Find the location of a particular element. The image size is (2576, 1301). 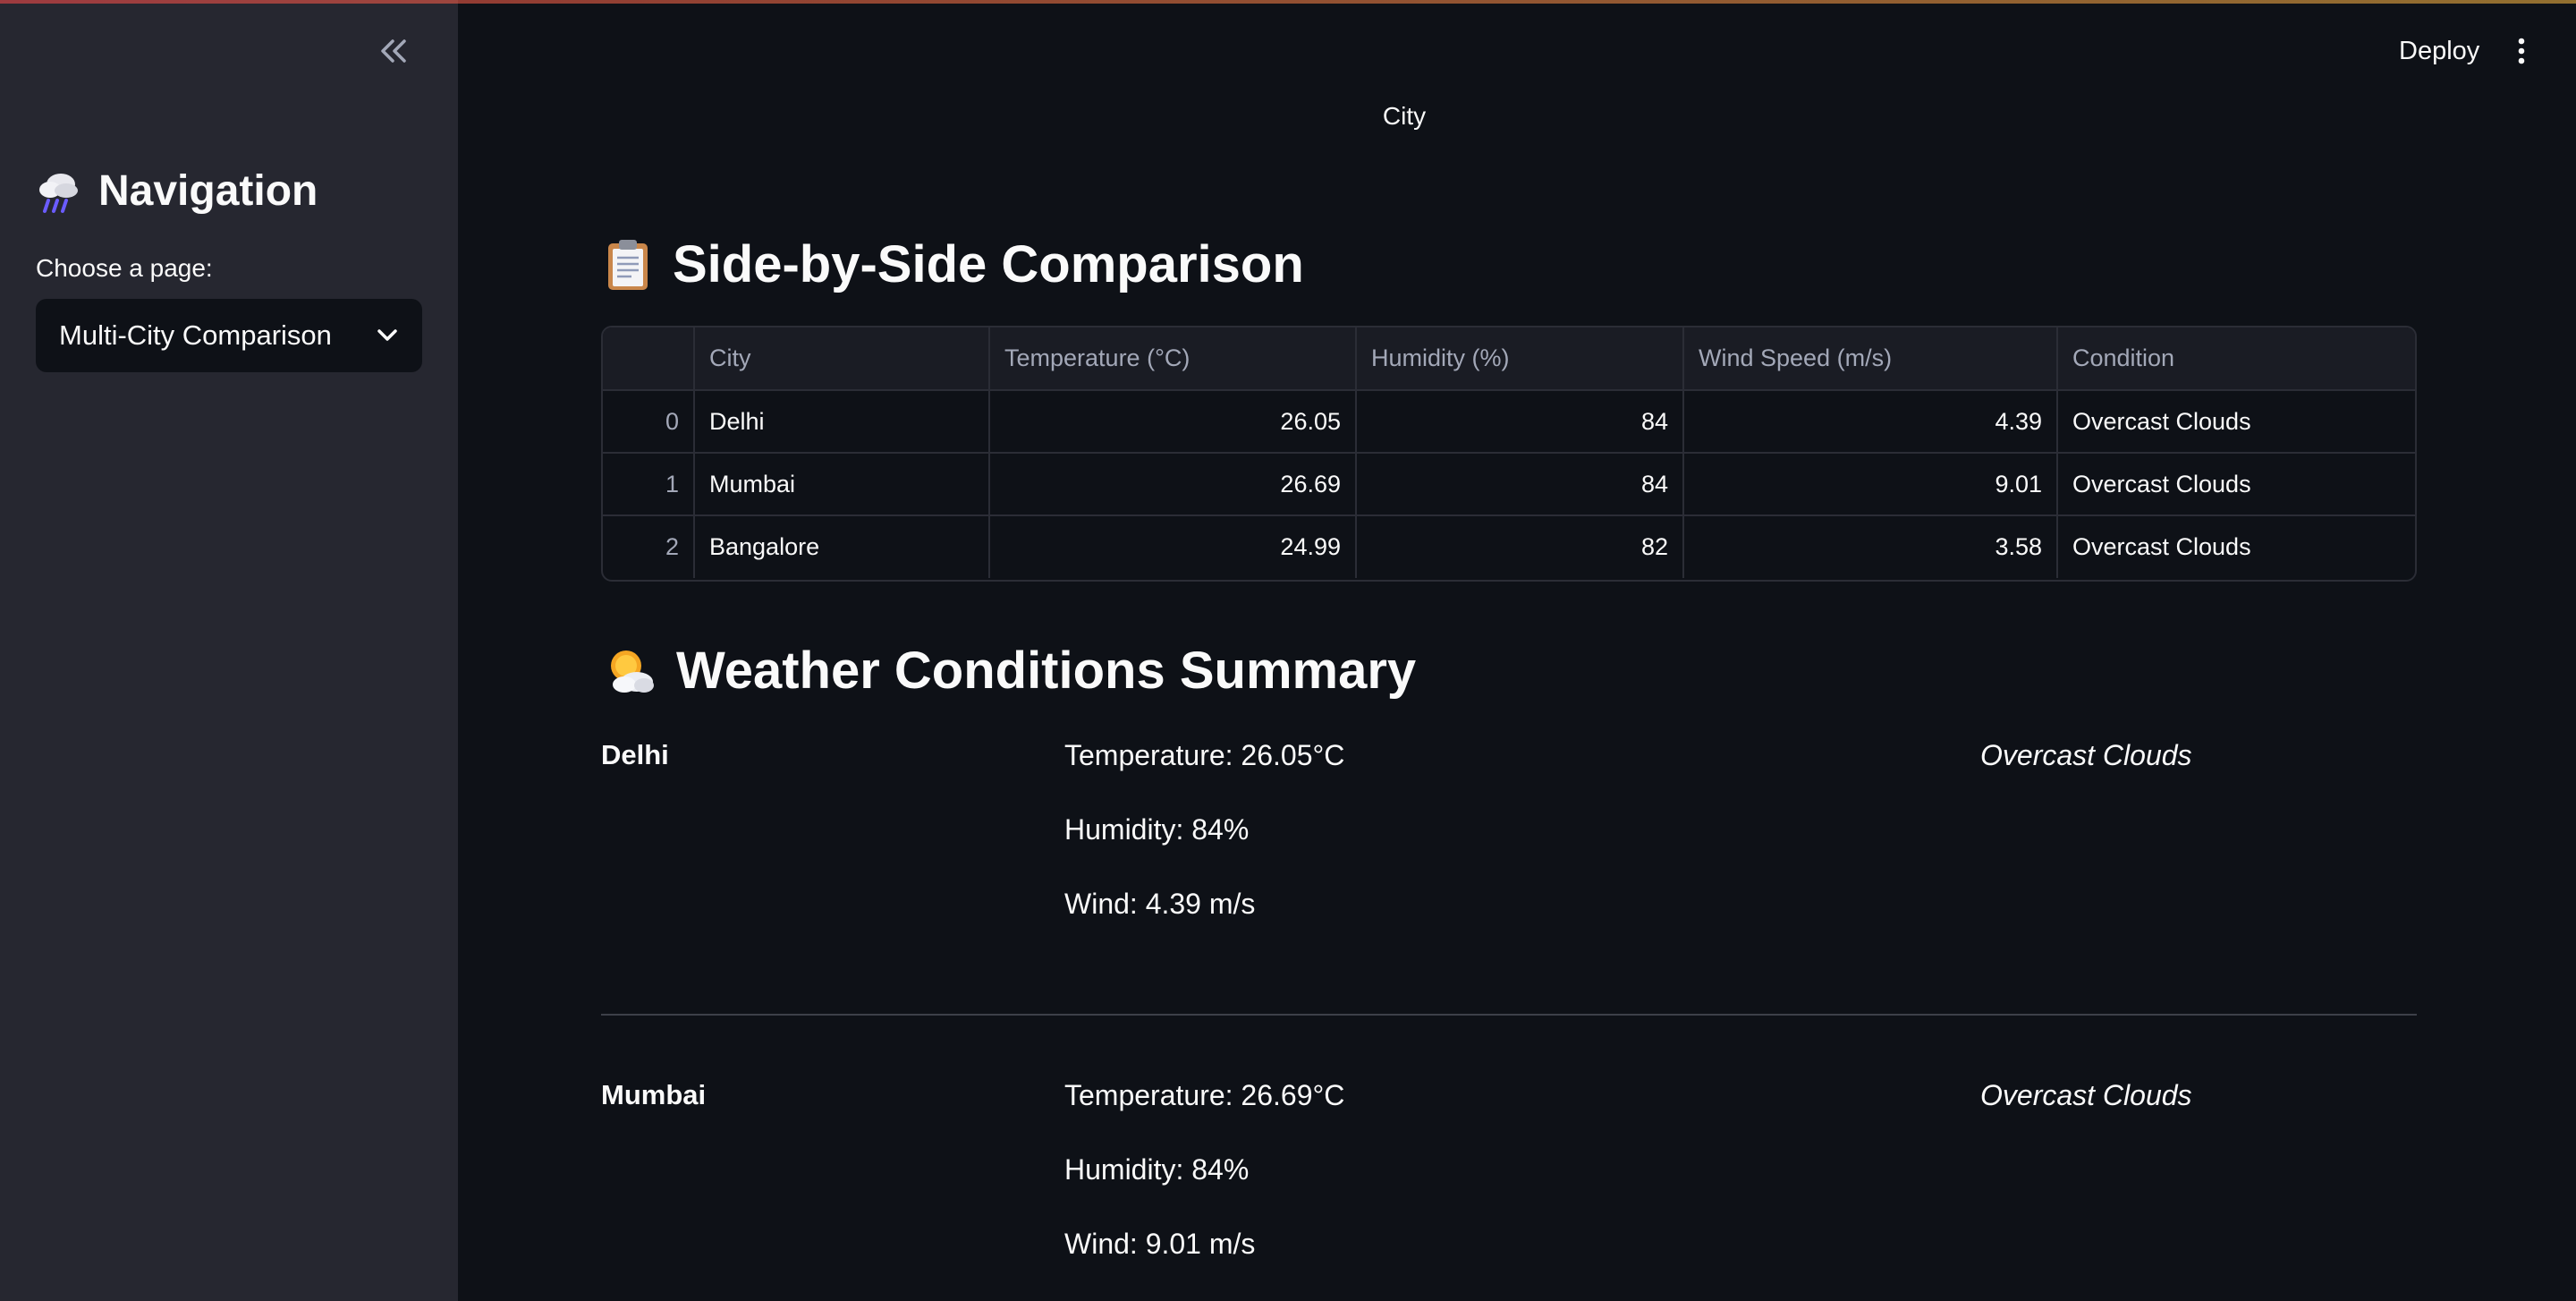

summary-city-name: Mumbai is located at coordinates (654, 1094).